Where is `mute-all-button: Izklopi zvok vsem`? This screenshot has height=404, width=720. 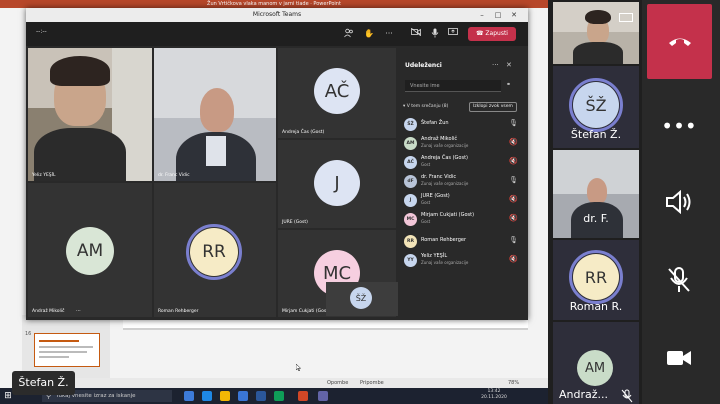 mute-all-button: Izklopi zvok vsem is located at coordinates (493, 107).